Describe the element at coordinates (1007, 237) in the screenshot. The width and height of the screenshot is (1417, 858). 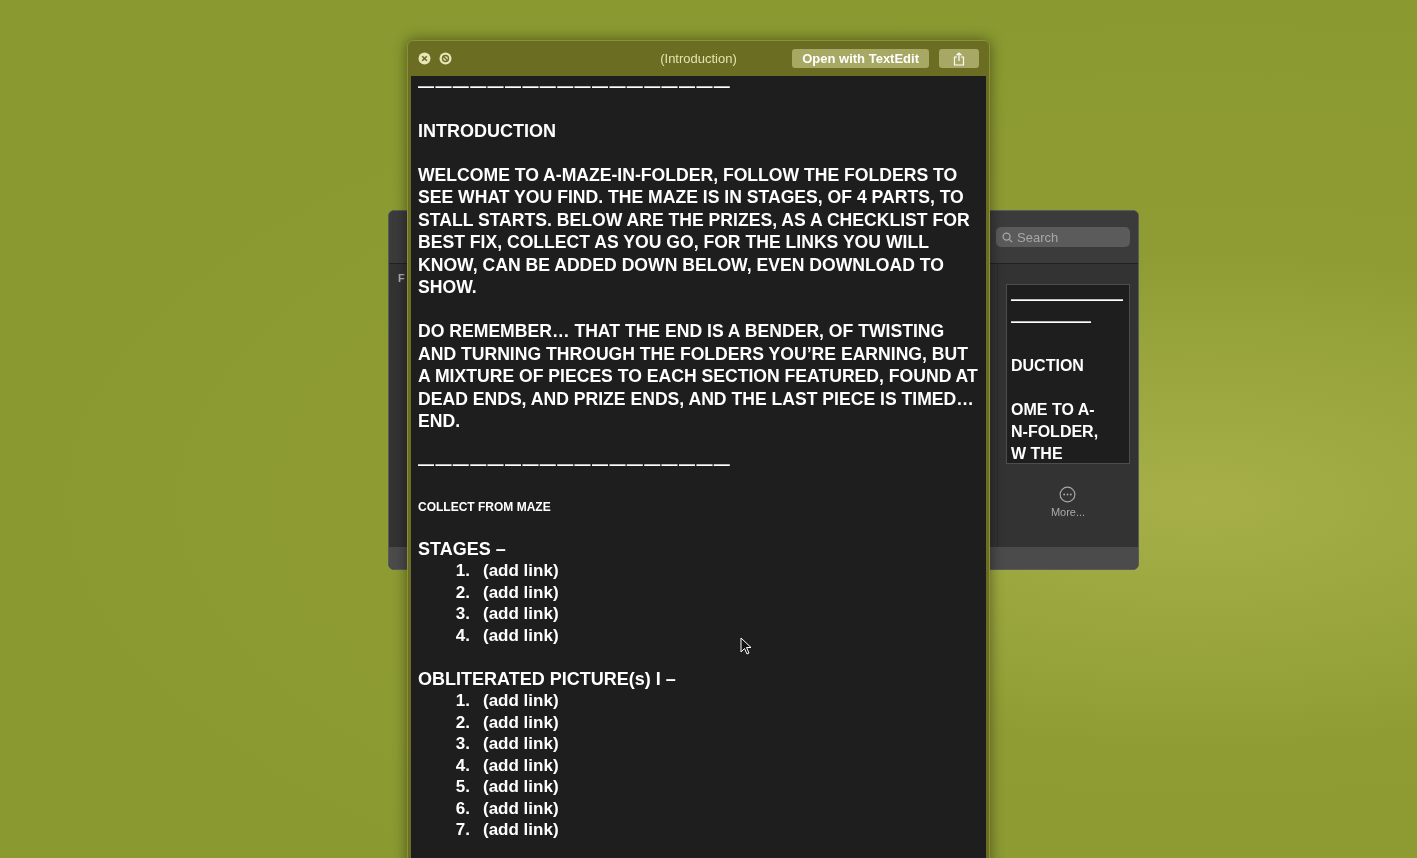
I see `search-icon` at that location.